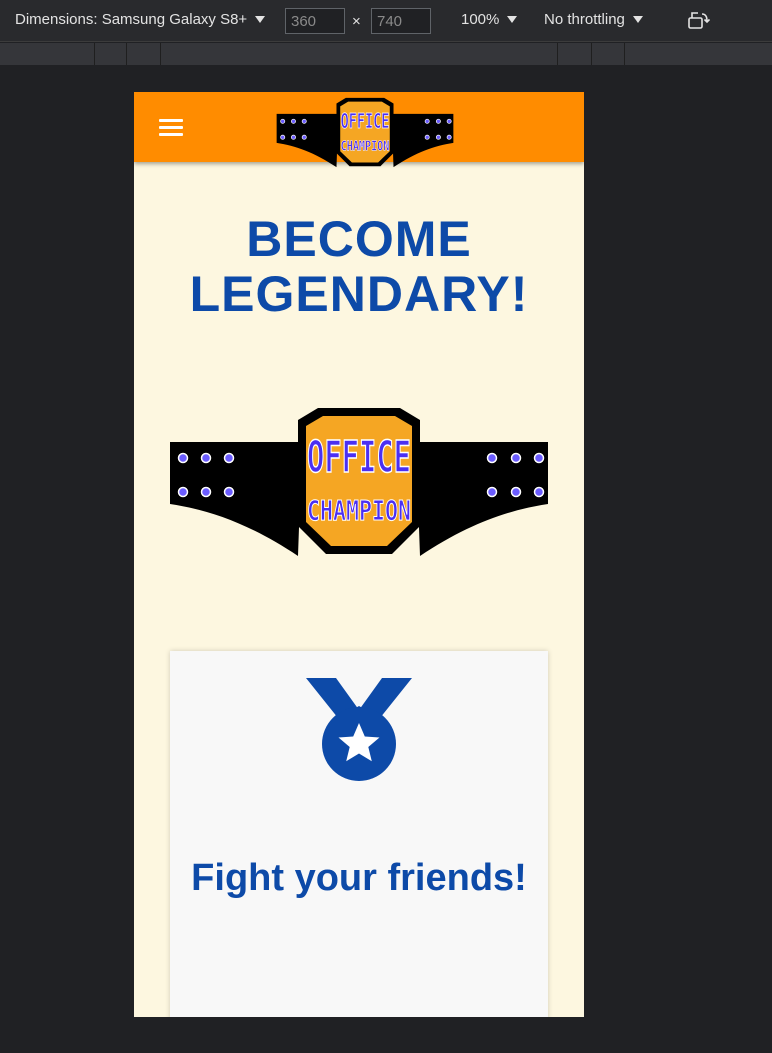  I want to click on device-dimensions-label: Dimensions: Samsung Galaxy S8+, so click(131, 19).